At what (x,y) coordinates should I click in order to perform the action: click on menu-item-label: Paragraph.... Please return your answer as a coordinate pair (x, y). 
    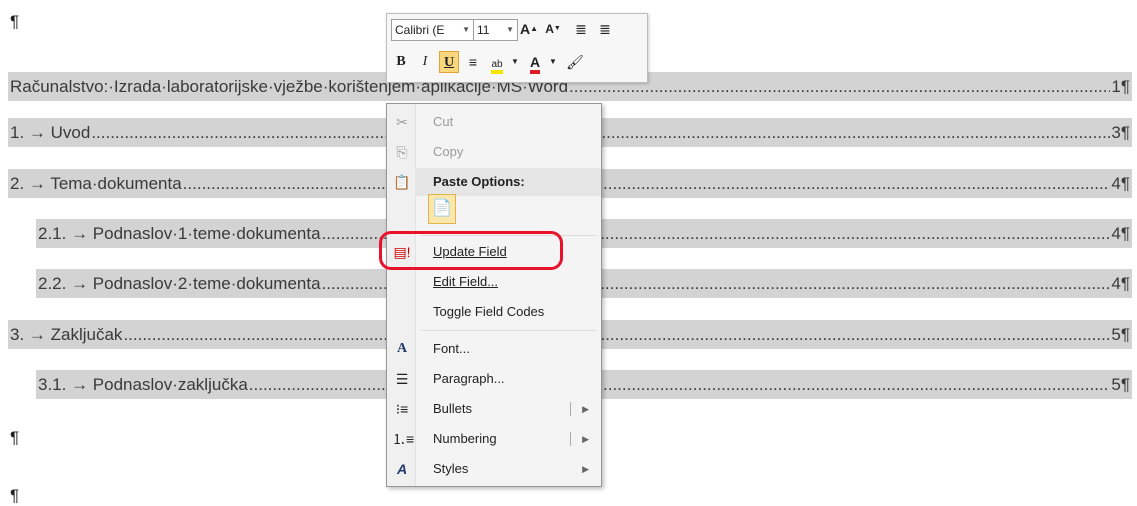
    Looking at the image, I should click on (469, 378).